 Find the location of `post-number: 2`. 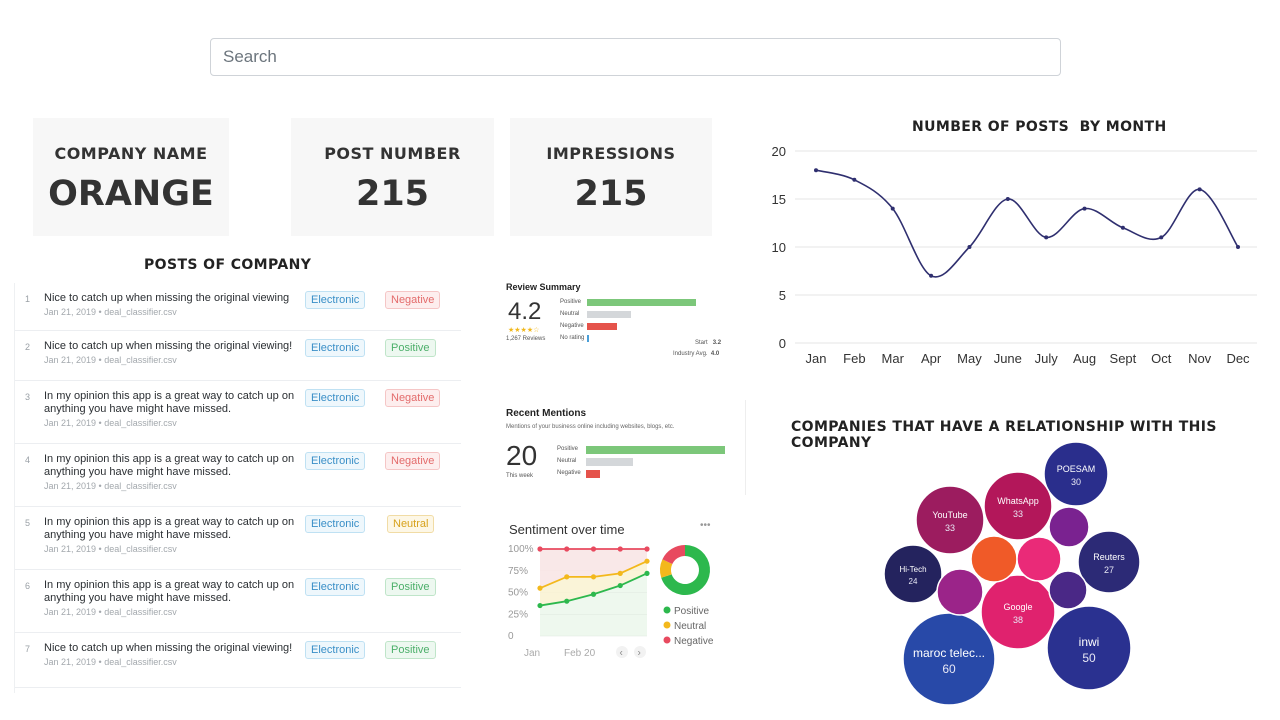

post-number: 2 is located at coordinates (28, 347).